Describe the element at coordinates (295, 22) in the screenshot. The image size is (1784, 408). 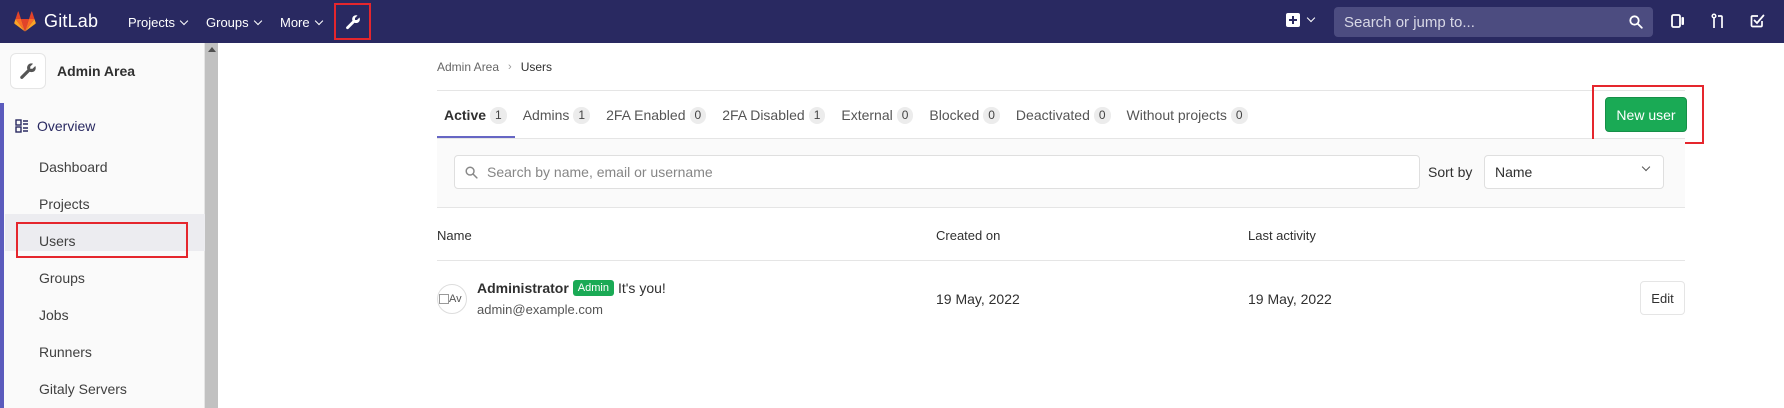
I see `nav-more-label: More` at that location.